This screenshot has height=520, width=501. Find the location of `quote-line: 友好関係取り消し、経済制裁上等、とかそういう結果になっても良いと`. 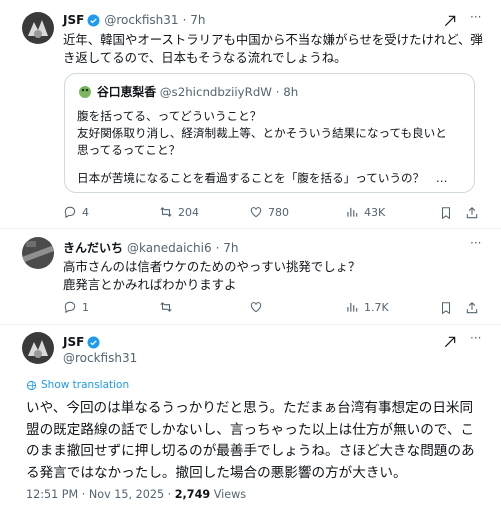

quote-line: 友好関係取り消し、経済制裁上等、とかそういう結果になっても良いと is located at coordinates (262, 133).